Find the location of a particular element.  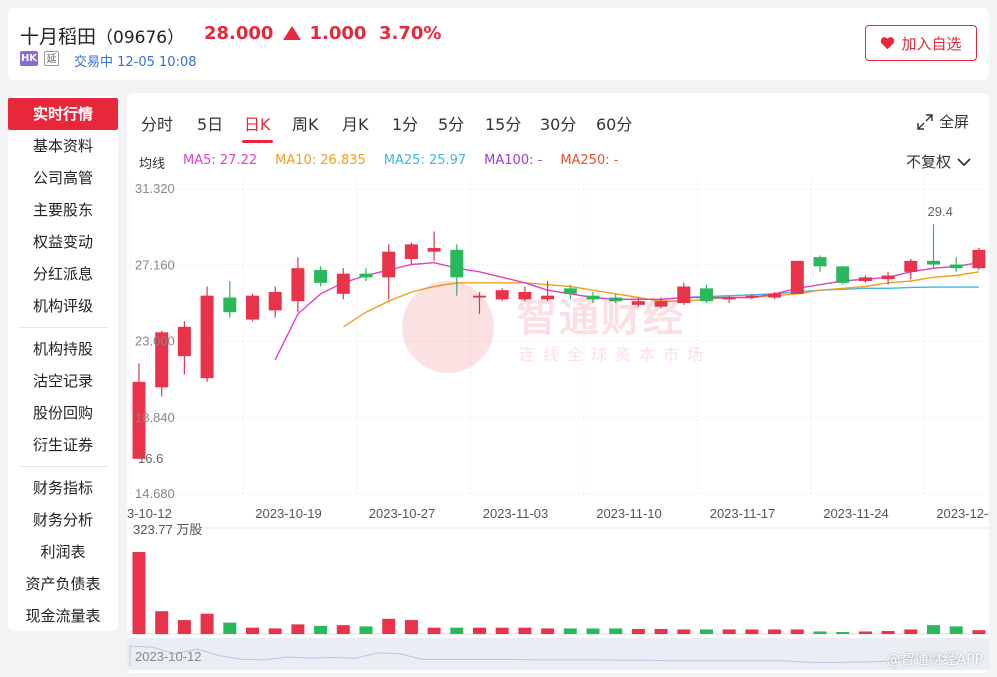

sidebar-item-institutional-holdings: 机构持股 is located at coordinates (63, 349).